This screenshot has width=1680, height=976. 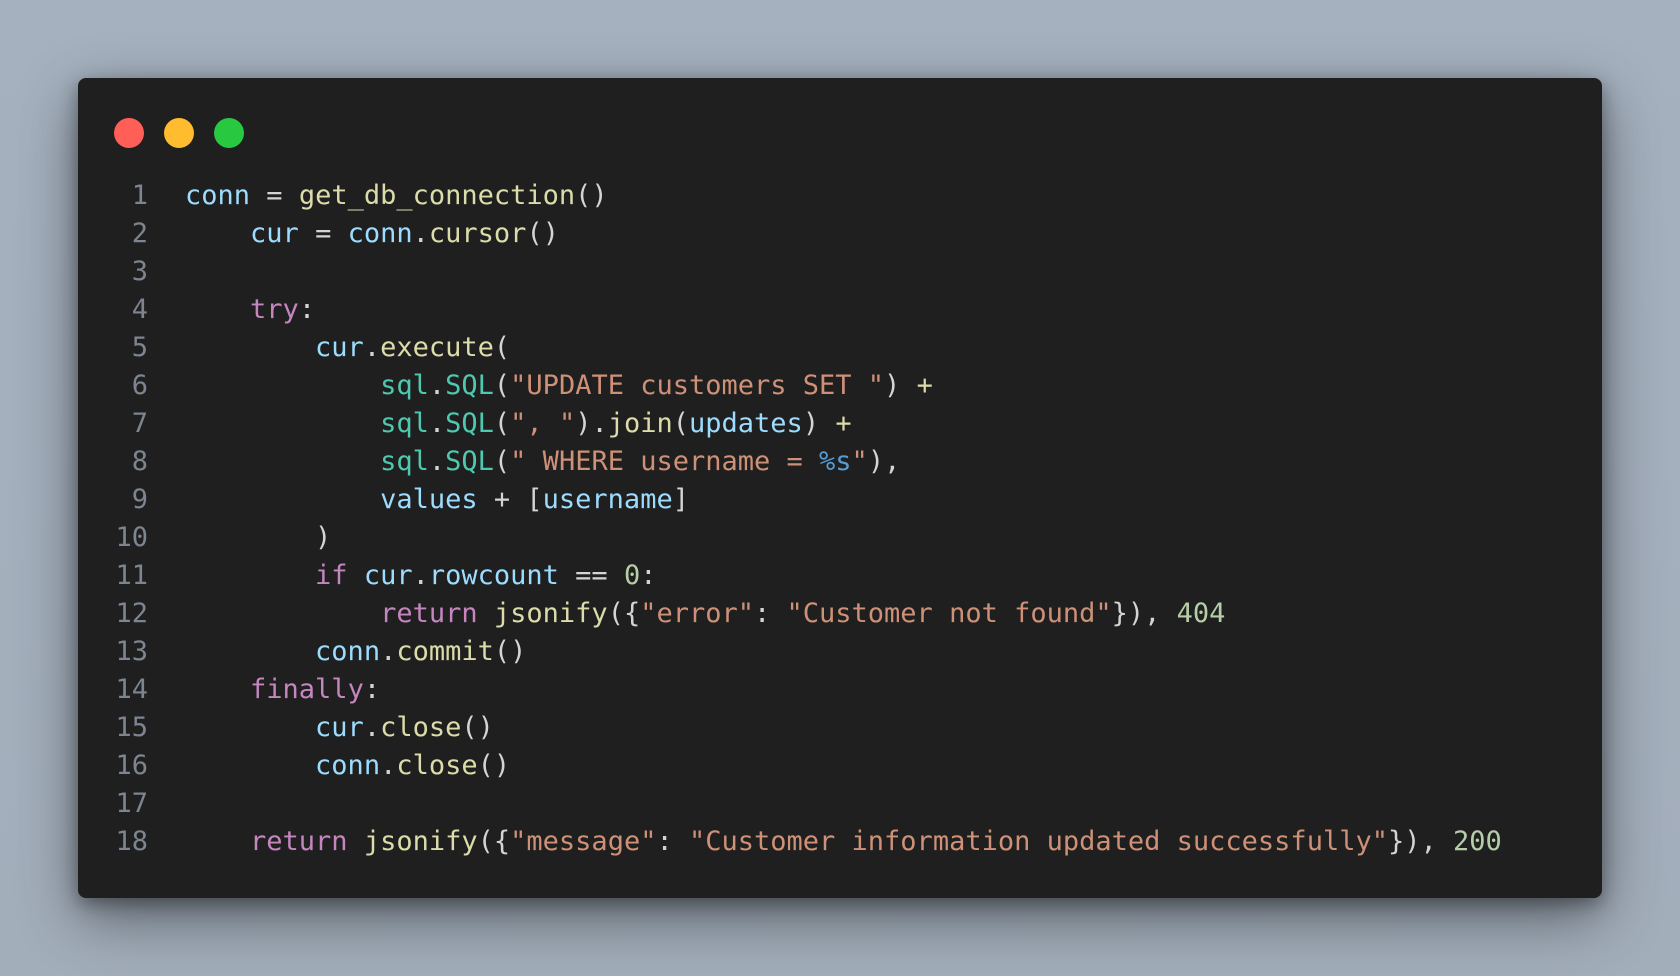 I want to click on code-line: 2 cur = conn.cursor(), so click(x=840, y=234).